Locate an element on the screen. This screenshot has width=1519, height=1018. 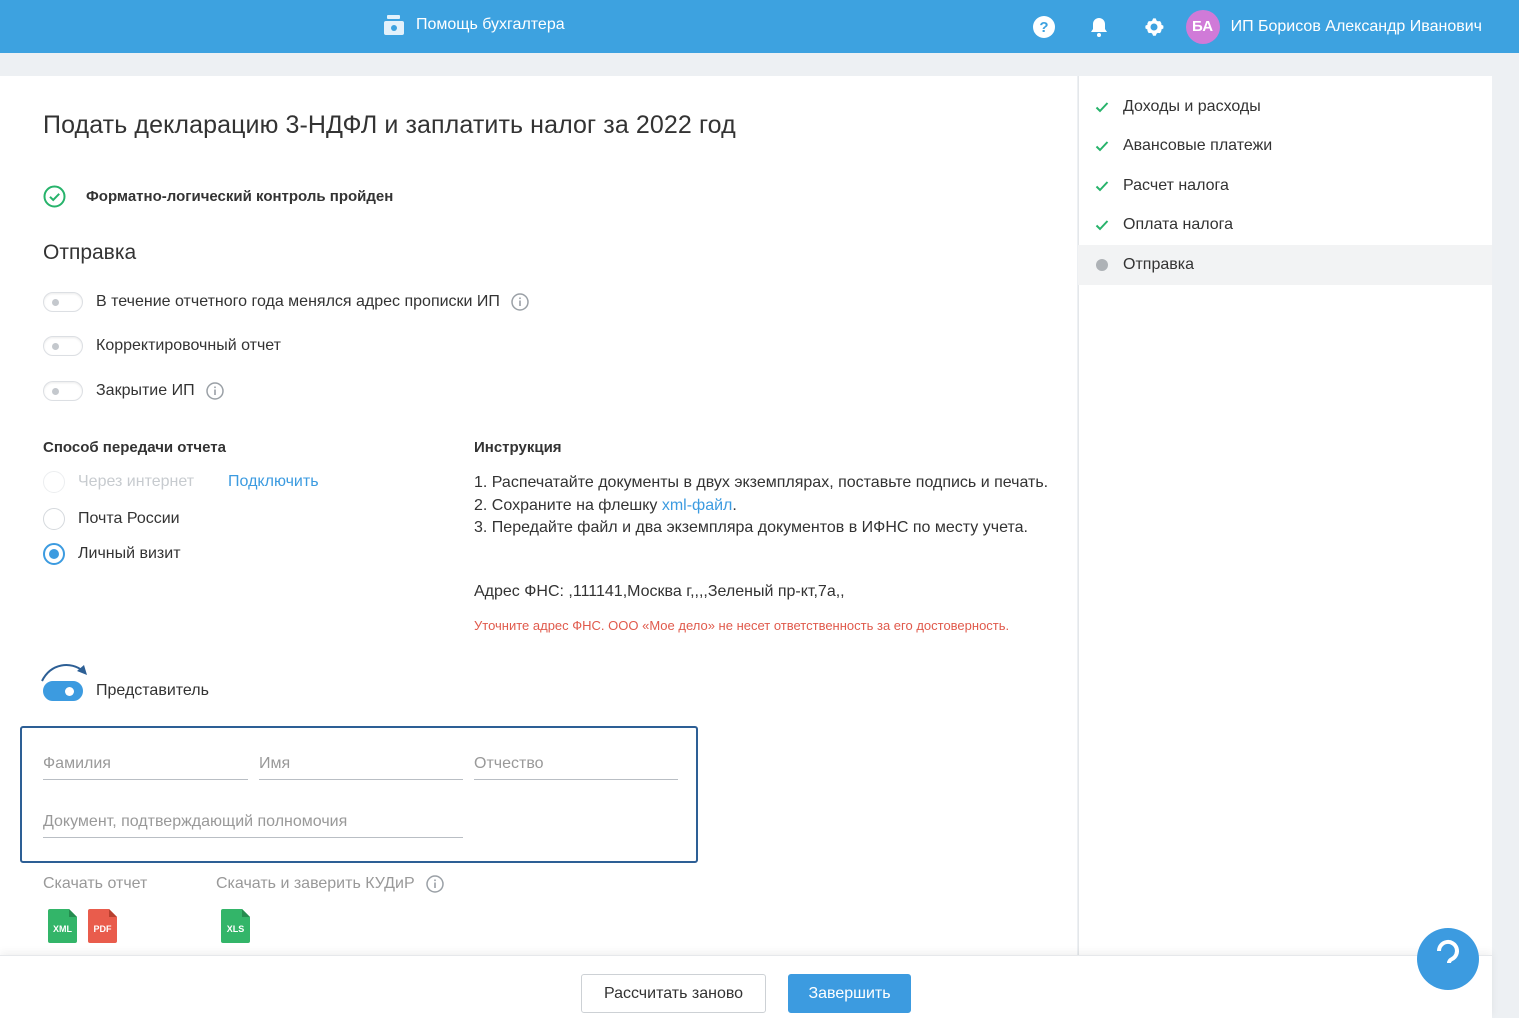
transfer-visit-option: Личный визит is located at coordinates (112, 554).